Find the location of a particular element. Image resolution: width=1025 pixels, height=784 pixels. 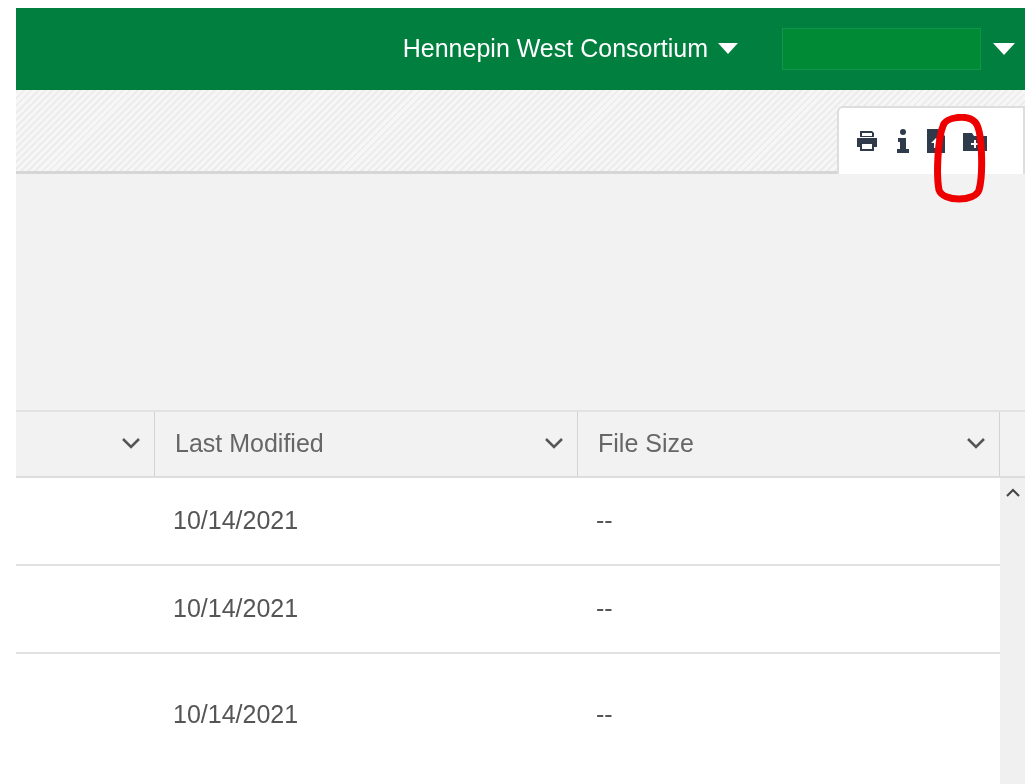

scrollbar is located at coordinates (1012, 631).